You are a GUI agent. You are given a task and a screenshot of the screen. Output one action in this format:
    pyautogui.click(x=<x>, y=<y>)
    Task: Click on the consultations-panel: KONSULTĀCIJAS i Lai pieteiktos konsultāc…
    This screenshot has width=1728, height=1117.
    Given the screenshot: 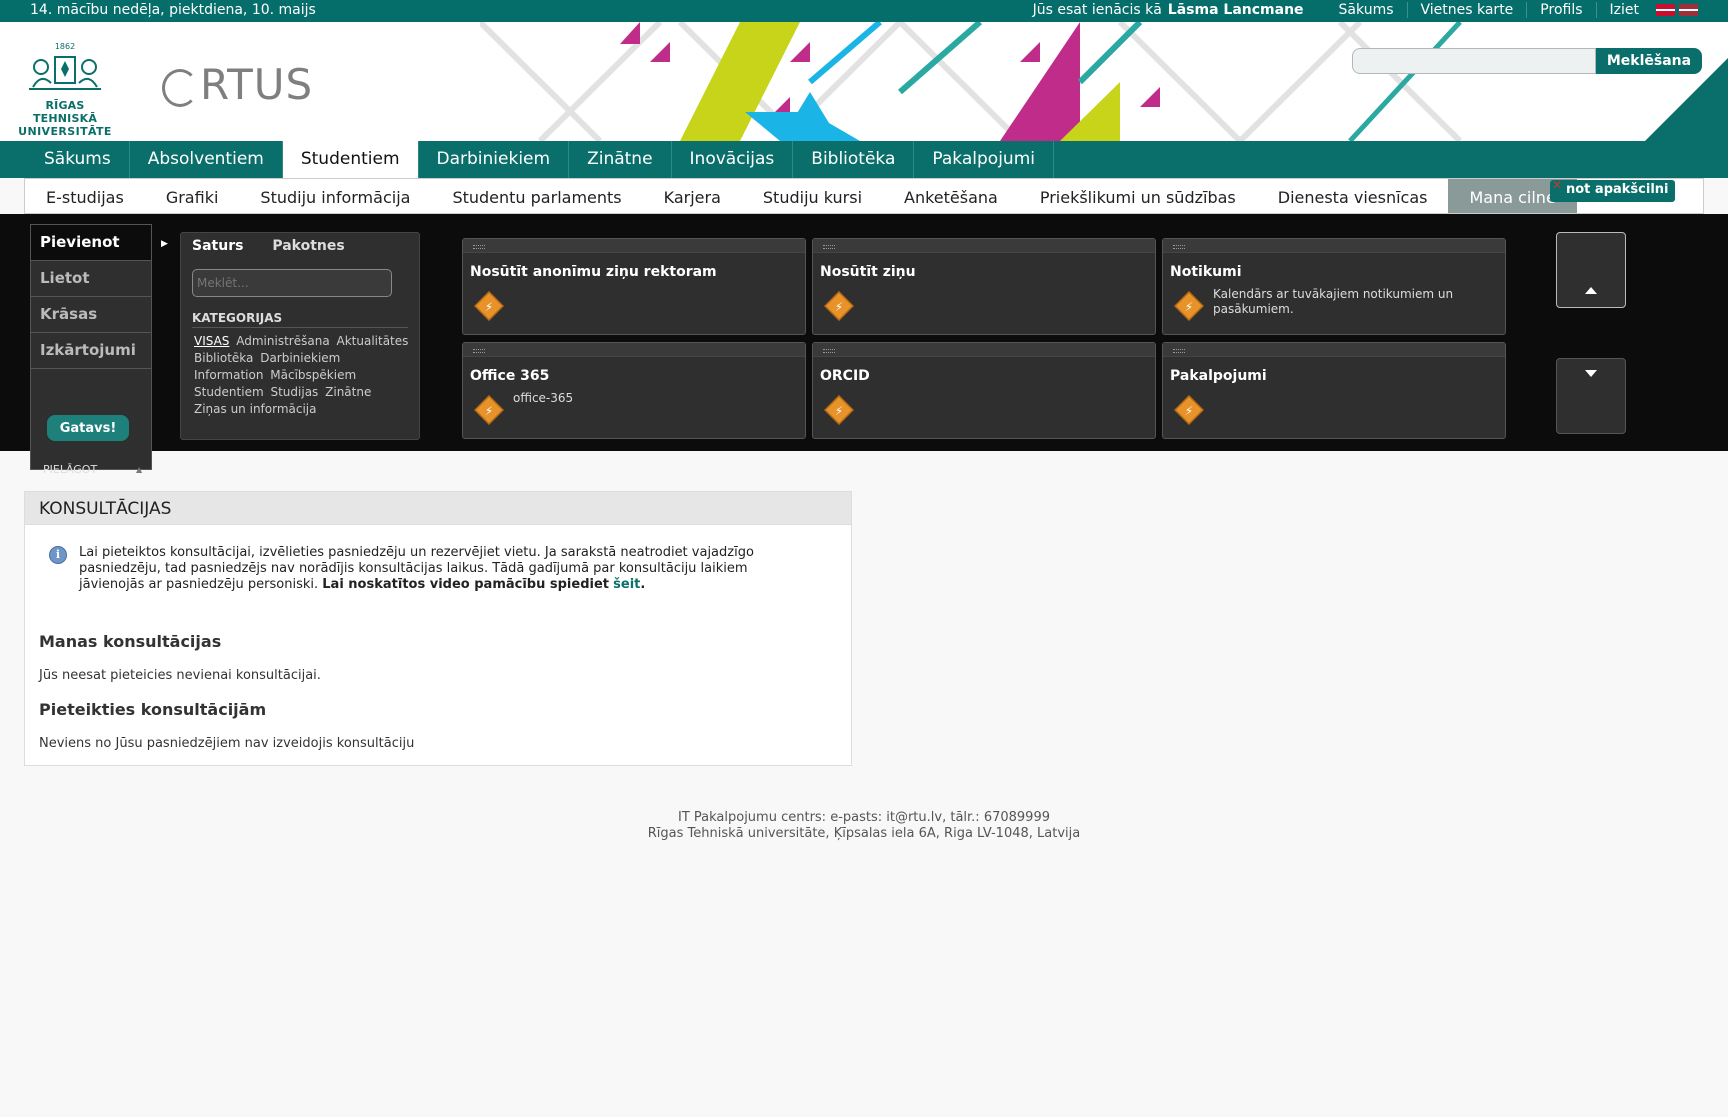 What is the action you would take?
    pyautogui.click(x=438, y=628)
    